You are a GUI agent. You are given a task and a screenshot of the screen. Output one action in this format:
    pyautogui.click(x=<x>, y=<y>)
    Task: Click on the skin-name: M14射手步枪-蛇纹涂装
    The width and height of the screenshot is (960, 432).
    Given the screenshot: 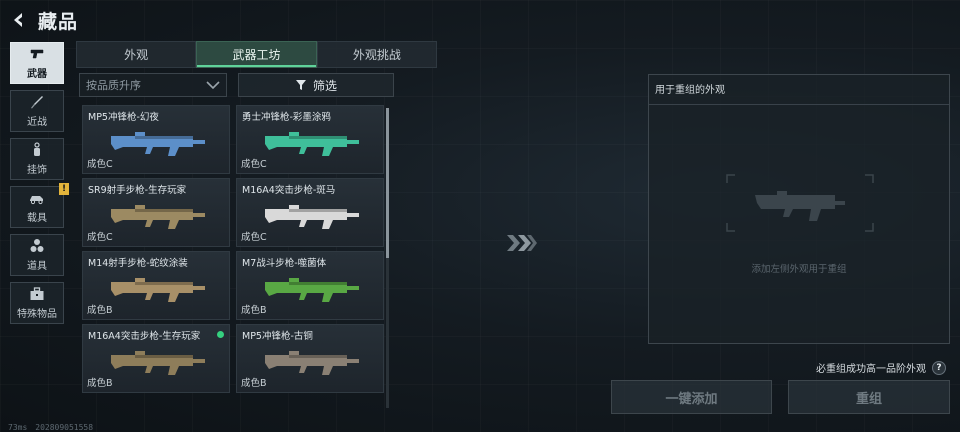 What is the action you would take?
    pyautogui.click(x=138, y=263)
    